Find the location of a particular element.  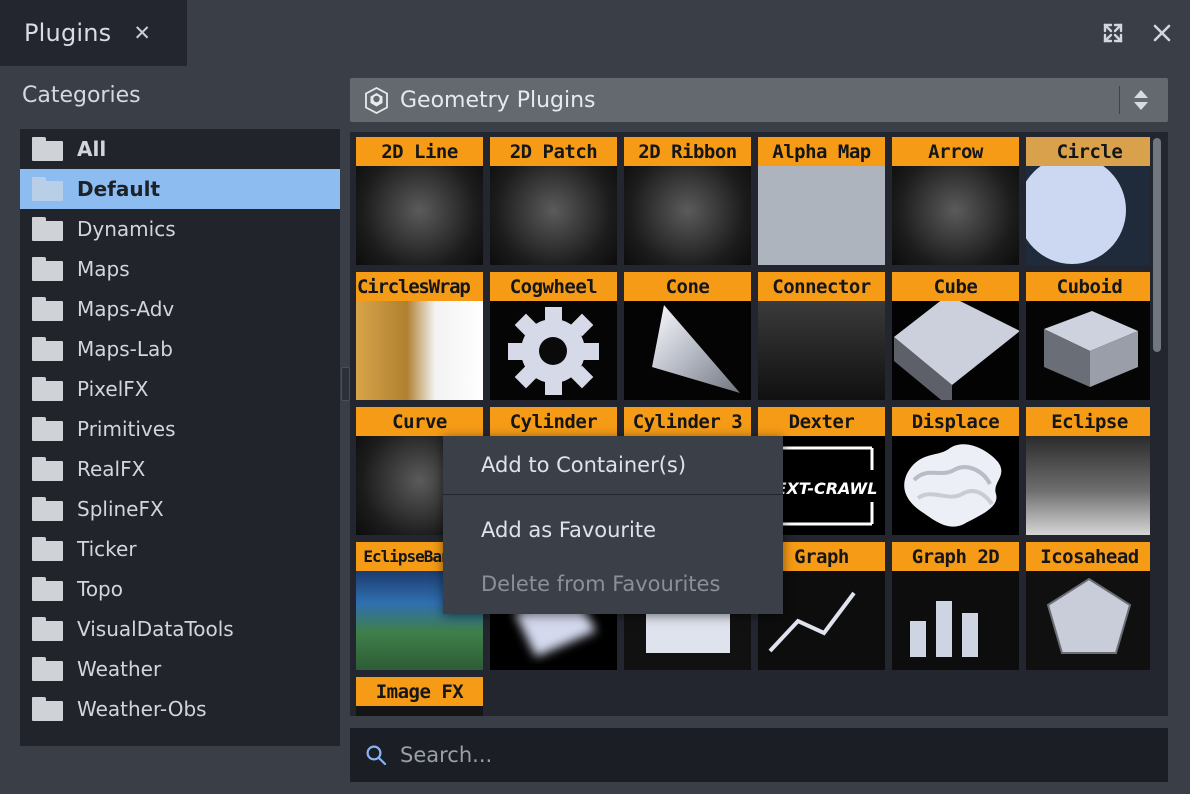

sidebar-item-primitives: Primitives is located at coordinates (180, 429).